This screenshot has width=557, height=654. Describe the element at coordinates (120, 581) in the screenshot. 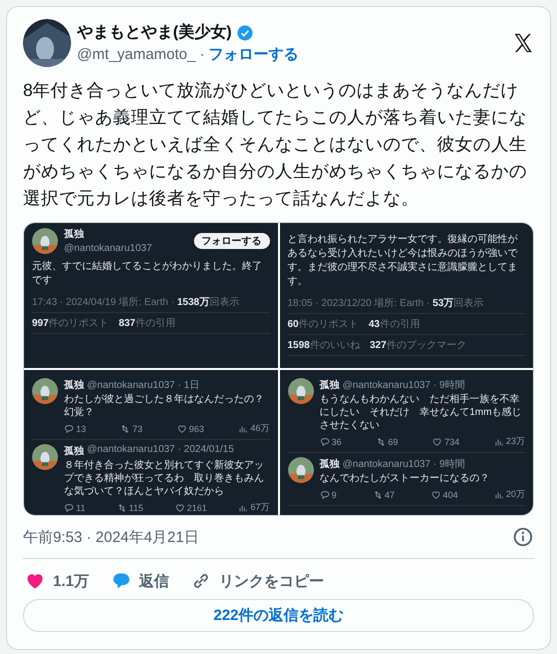

I see `speech-bubble-icon` at that location.